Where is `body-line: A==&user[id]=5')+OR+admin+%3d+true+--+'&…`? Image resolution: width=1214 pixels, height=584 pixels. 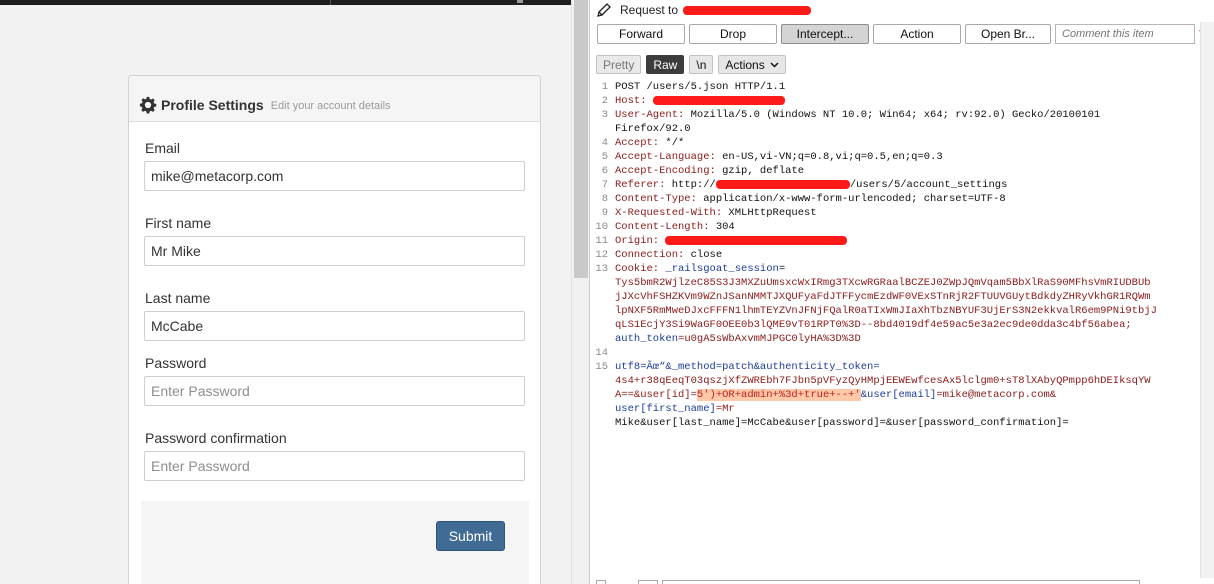 body-line: A==&user[id]=5')+OR+admin+%3d+true+--+'&… is located at coordinates (835, 395).